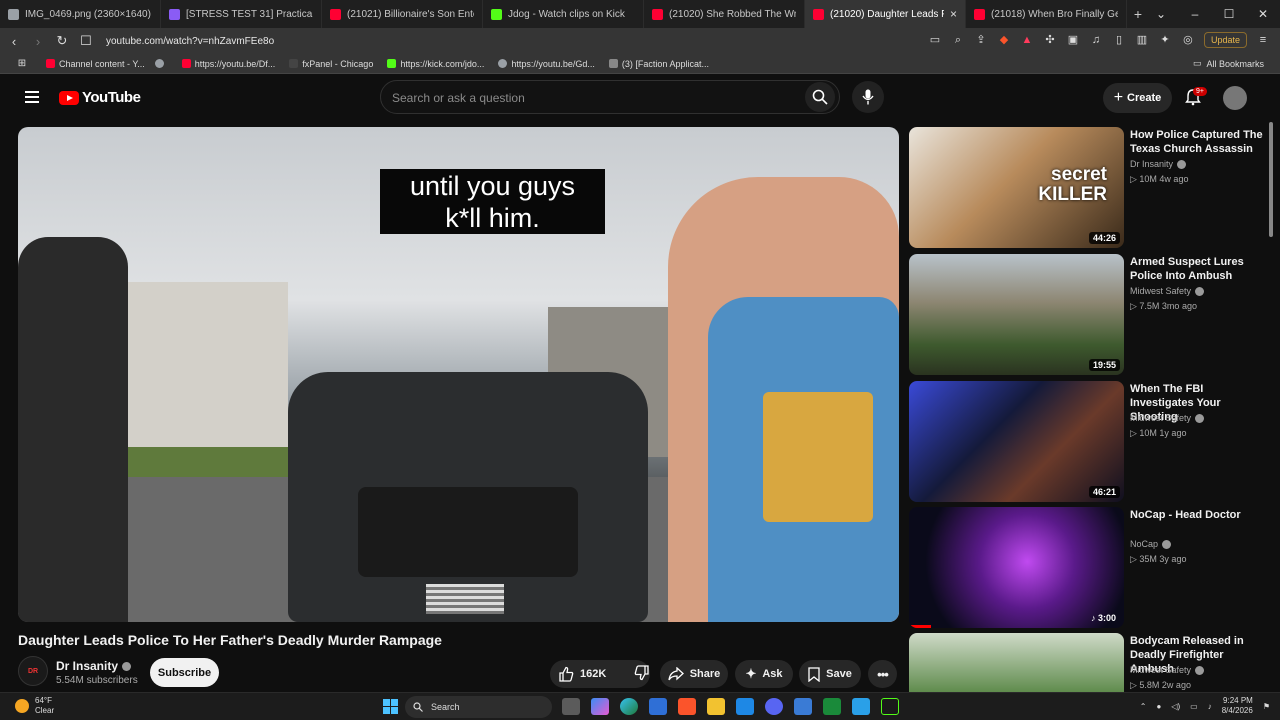 Image resolution: width=1280 pixels, height=720 pixels. What do you see at coordinates (694, 674) in the screenshot?
I see `share-button: Share` at bounding box center [694, 674].